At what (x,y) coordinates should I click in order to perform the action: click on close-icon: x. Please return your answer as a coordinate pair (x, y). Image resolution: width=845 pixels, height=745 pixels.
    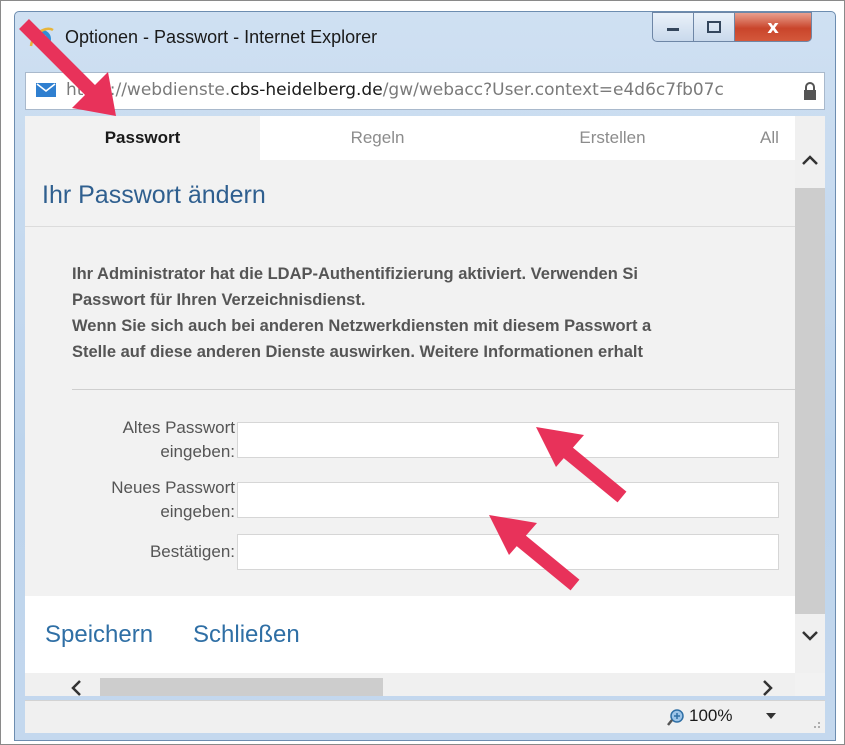
    Looking at the image, I should click on (773, 27).